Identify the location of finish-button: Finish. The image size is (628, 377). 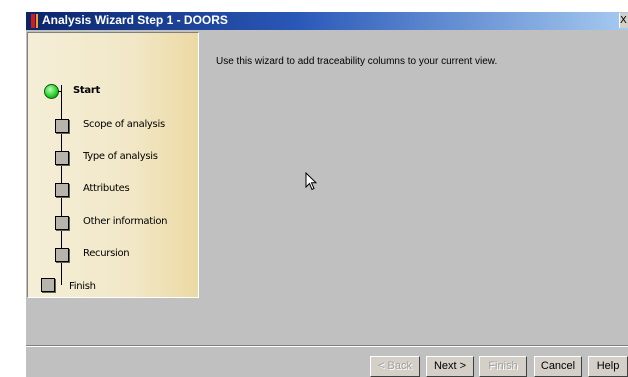
(503, 366).